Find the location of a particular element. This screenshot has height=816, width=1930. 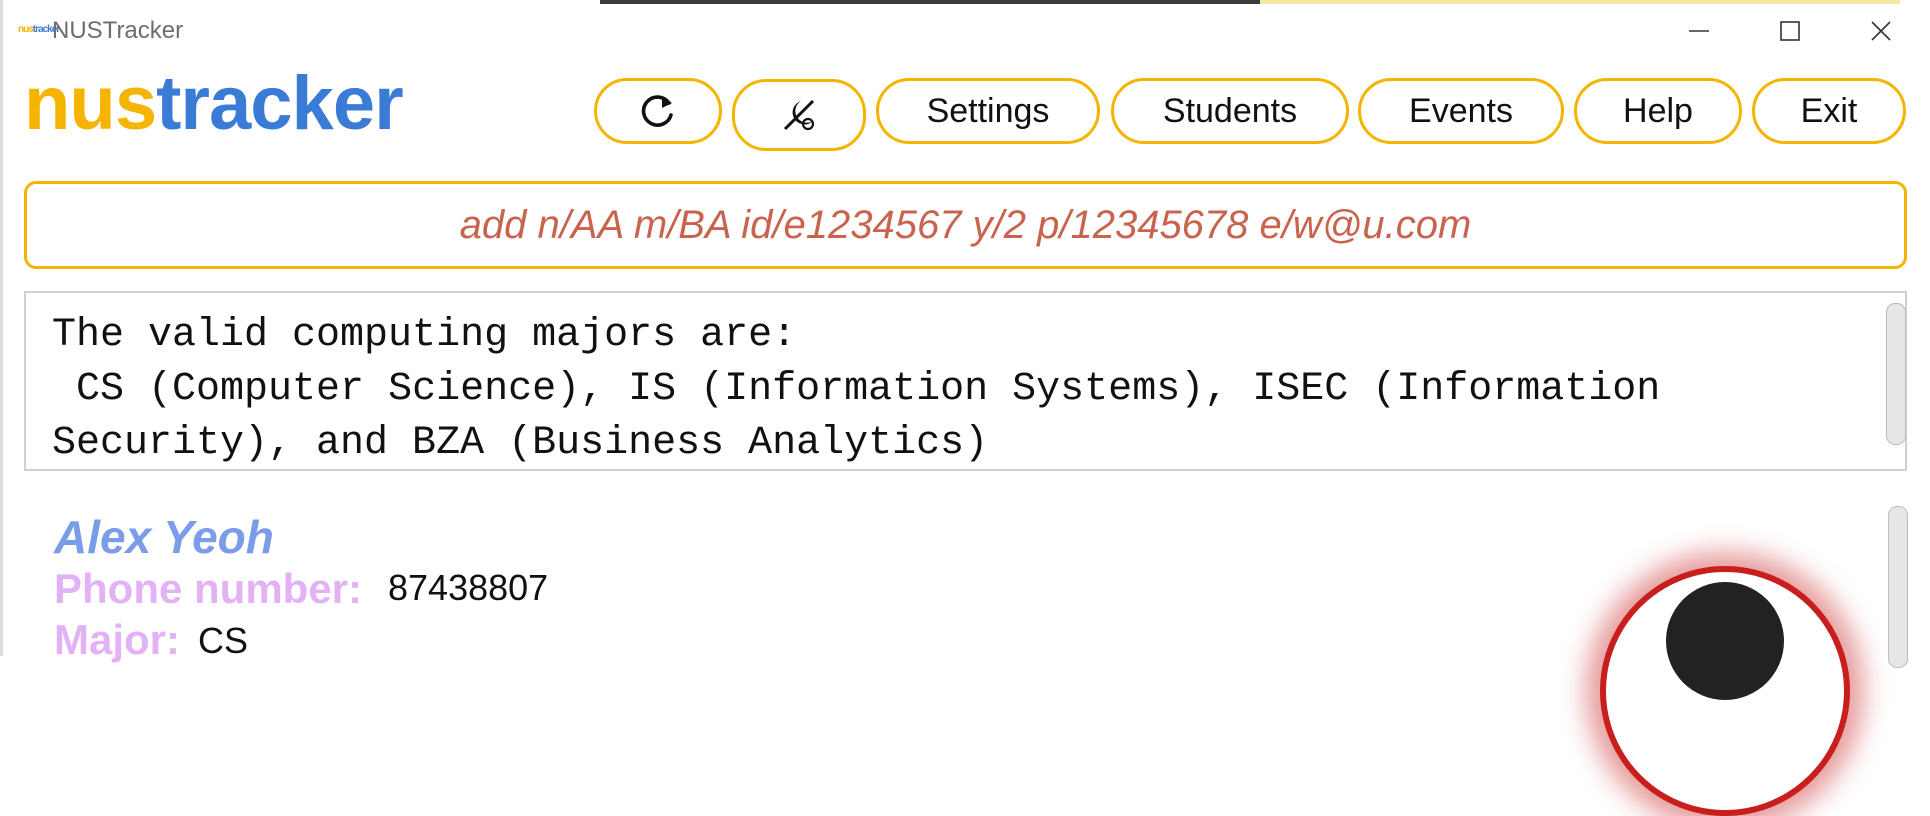

maximize-button is located at coordinates (1790, 31).